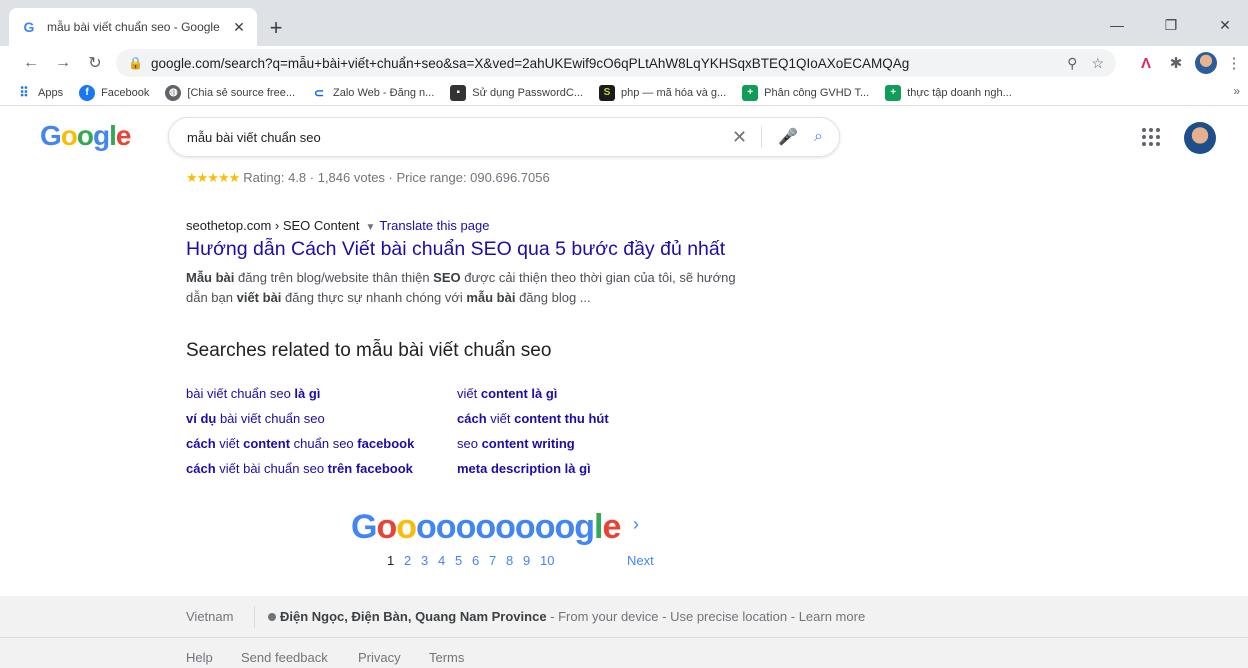 The image size is (1248, 668). What do you see at coordinates (133, 27) in the screenshot?
I see `browser-tab: G mẫu bài viết chuẩn seo - Google ✕` at bounding box center [133, 27].